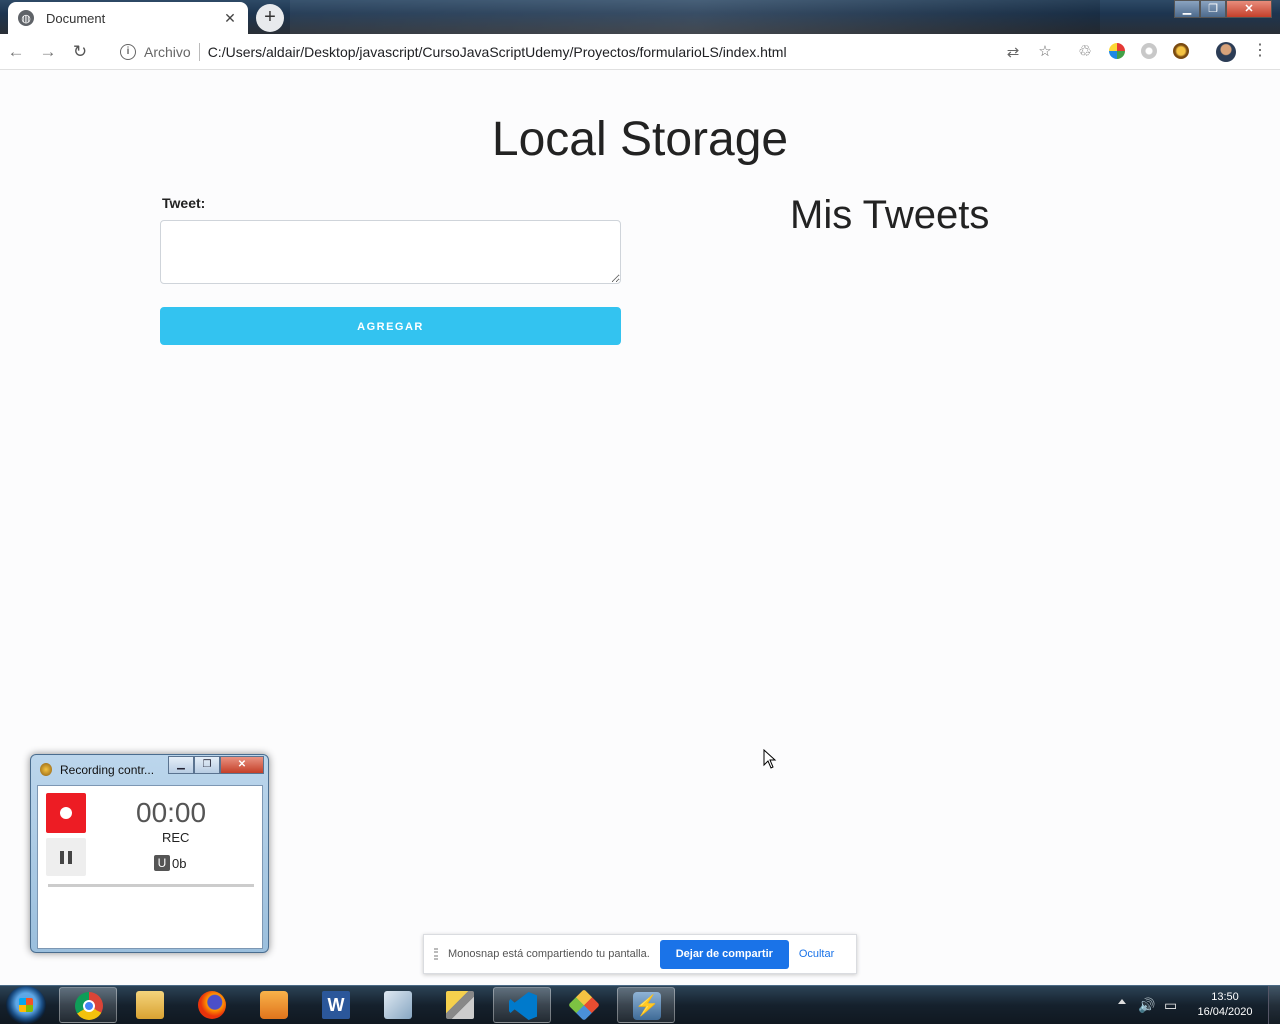  Describe the element at coordinates (1122, 1001) in the screenshot. I see `show-hidden-icons-icon` at that location.